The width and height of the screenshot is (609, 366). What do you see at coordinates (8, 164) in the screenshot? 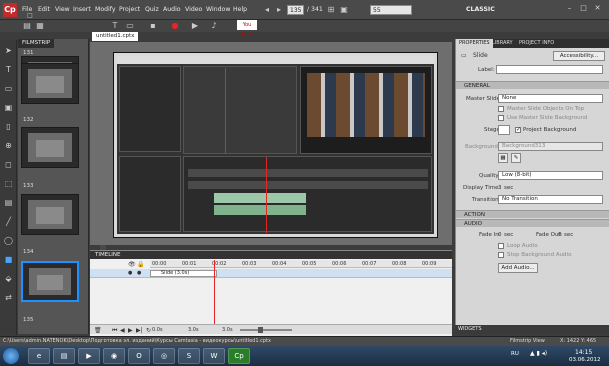
I see `button-tool-icon: ◻` at bounding box center [8, 164].